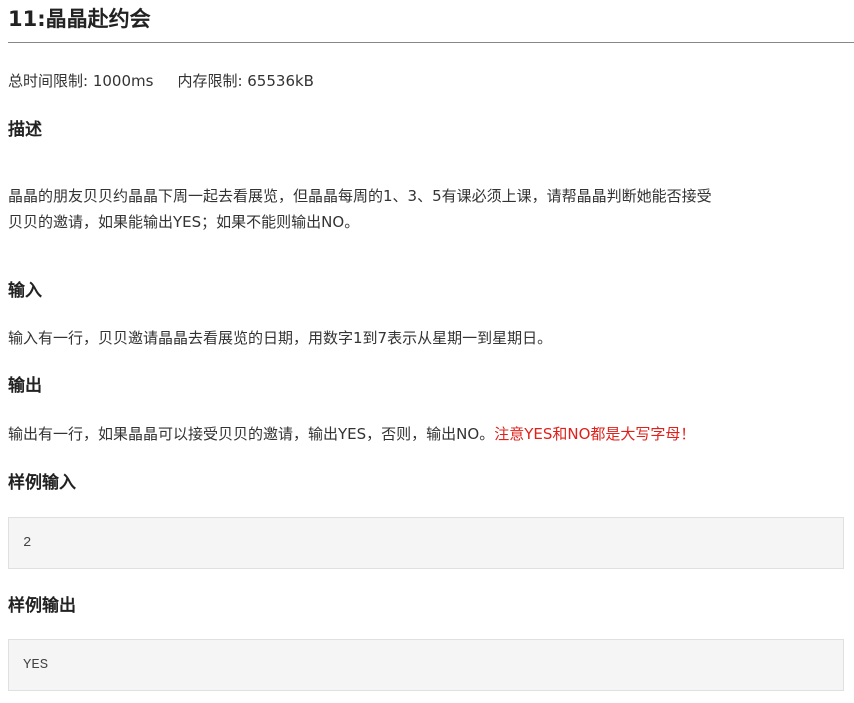 Image resolution: width=854 pixels, height=703 pixels. What do you see at coordinates (25, 130) in the screenshot?
I see `description-heading: 描述` at bounding box center [25, 130].